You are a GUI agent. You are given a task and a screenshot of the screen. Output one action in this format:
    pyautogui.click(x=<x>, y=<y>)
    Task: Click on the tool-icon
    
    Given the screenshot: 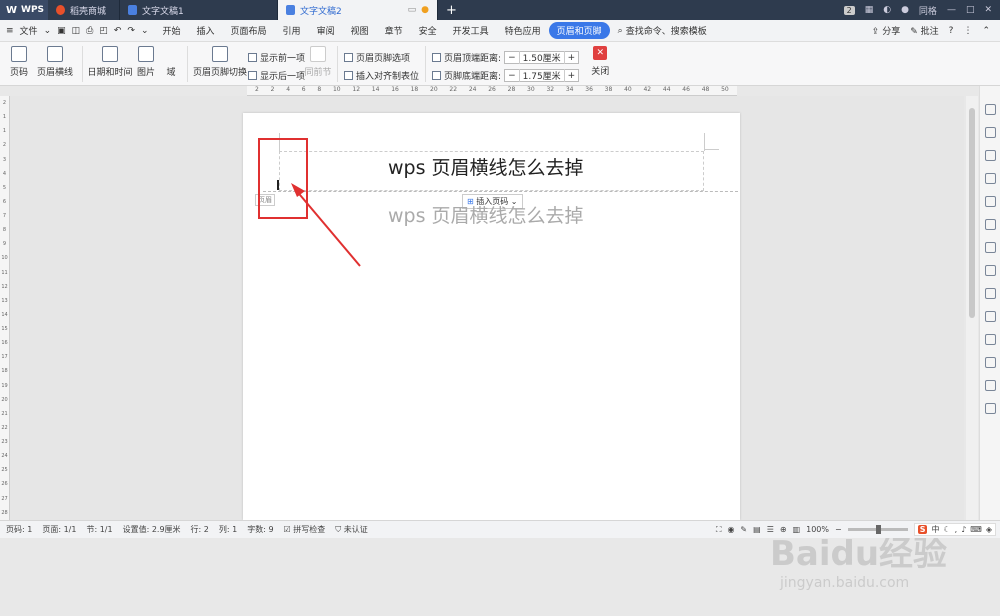 What is the action you would take?
    pyautogui.click(x=990, y=201)
    